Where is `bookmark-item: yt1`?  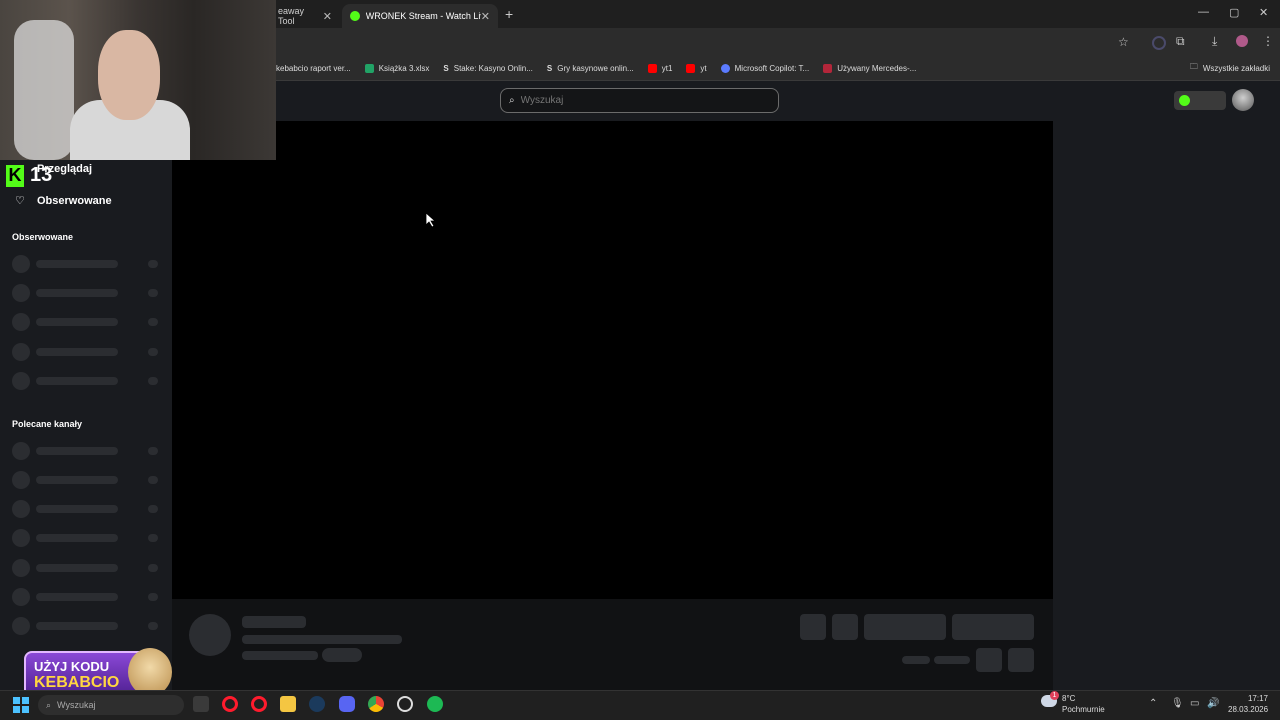
bookmark-item: yt1 is located at coordinates (659, 68).